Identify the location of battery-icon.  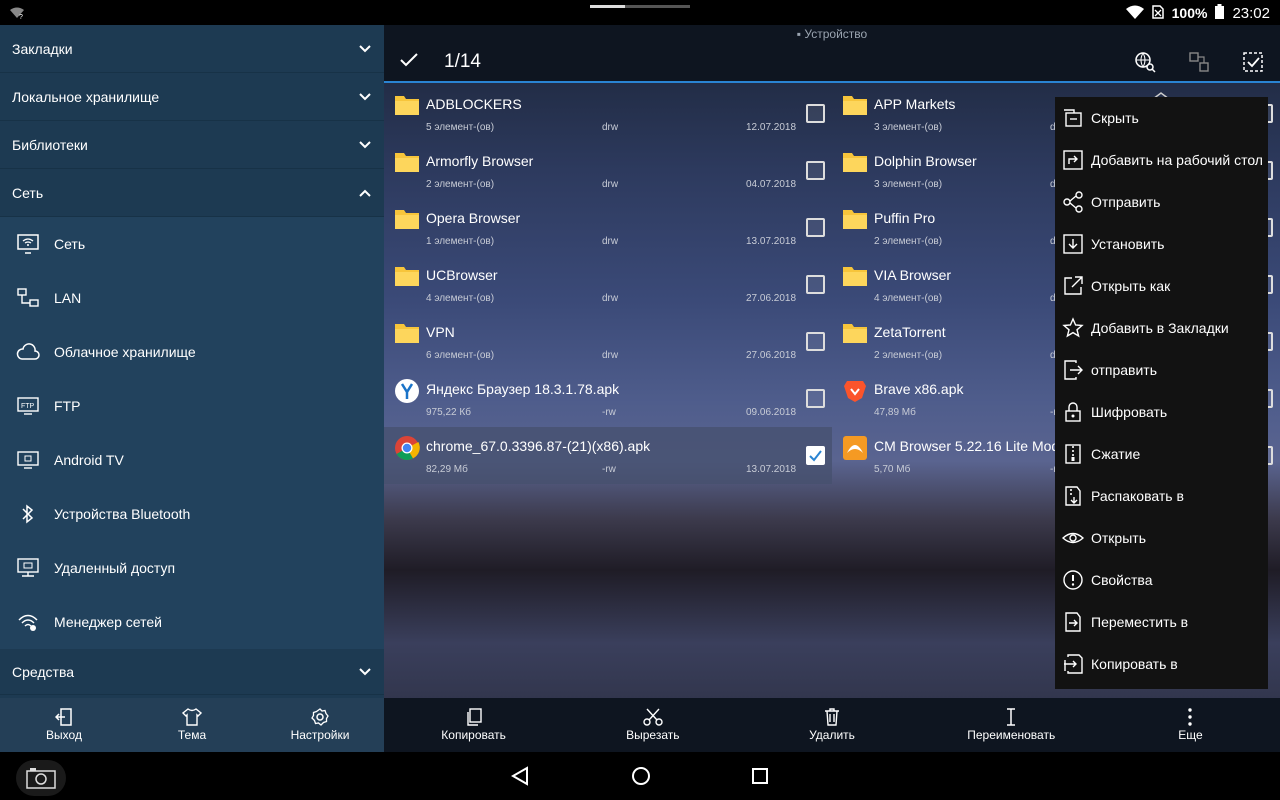
(1220, 13).